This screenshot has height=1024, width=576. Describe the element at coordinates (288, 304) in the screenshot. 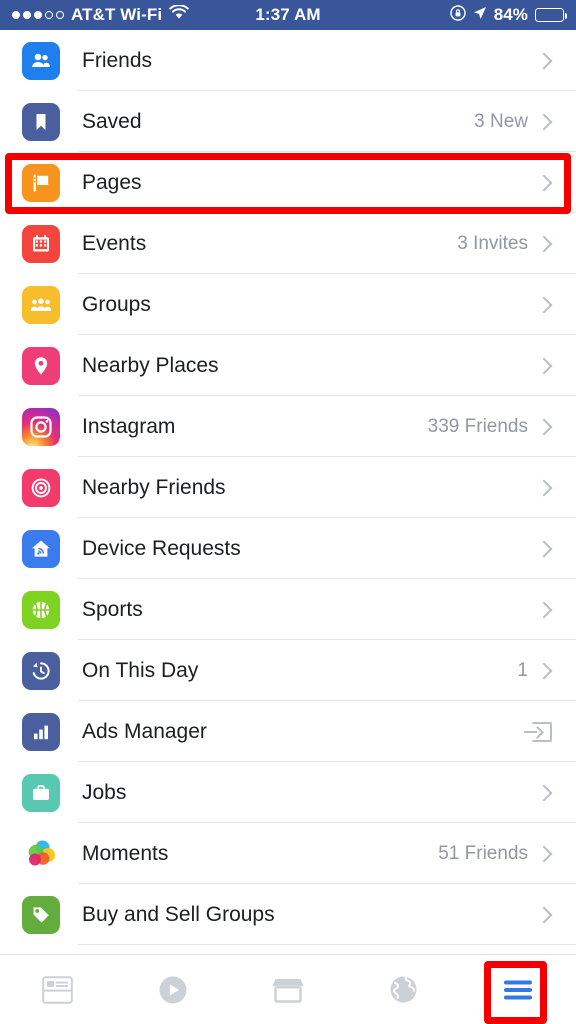

I see `menu-item-groups: Groups` at that location.